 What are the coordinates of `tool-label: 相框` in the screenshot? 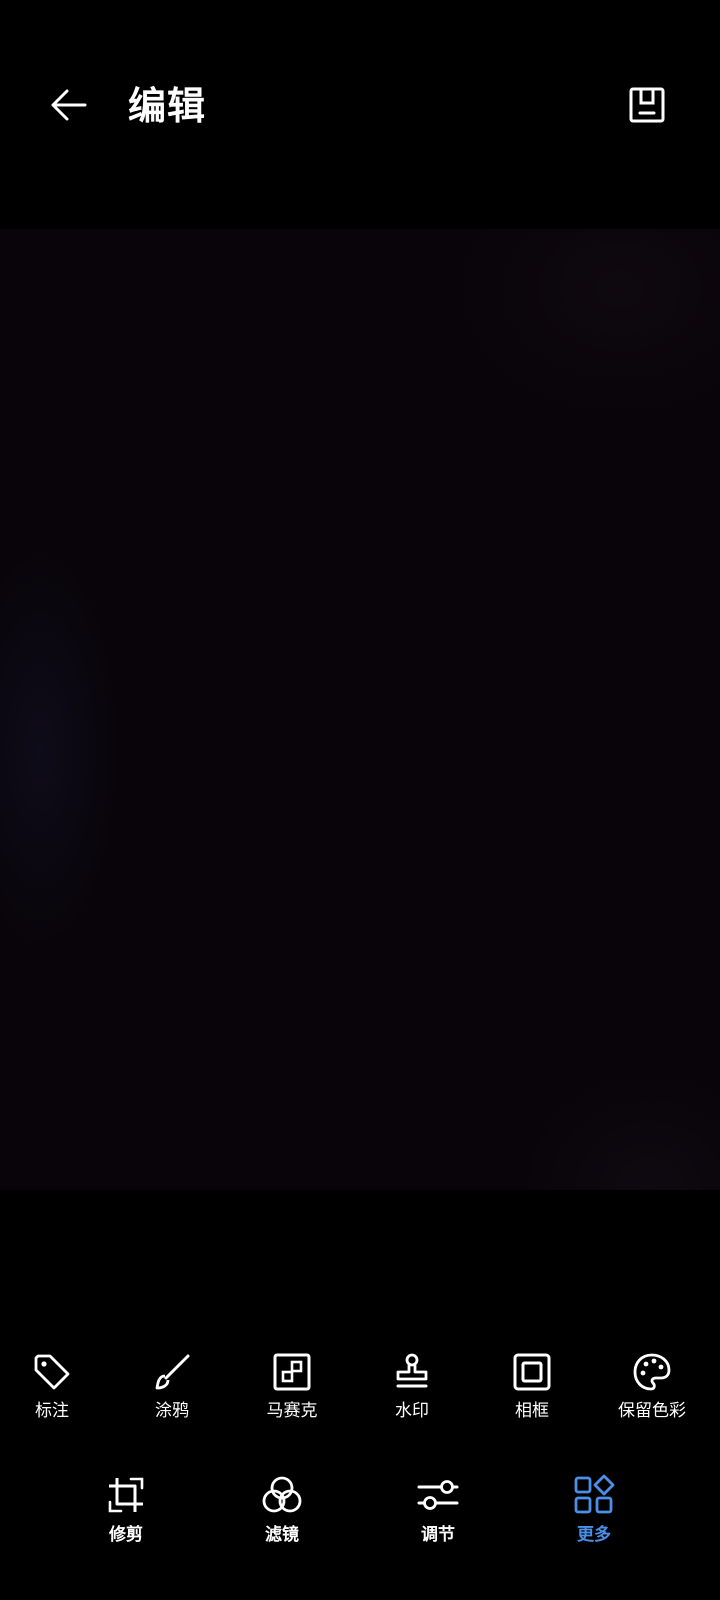 It's located at (532, 1411).